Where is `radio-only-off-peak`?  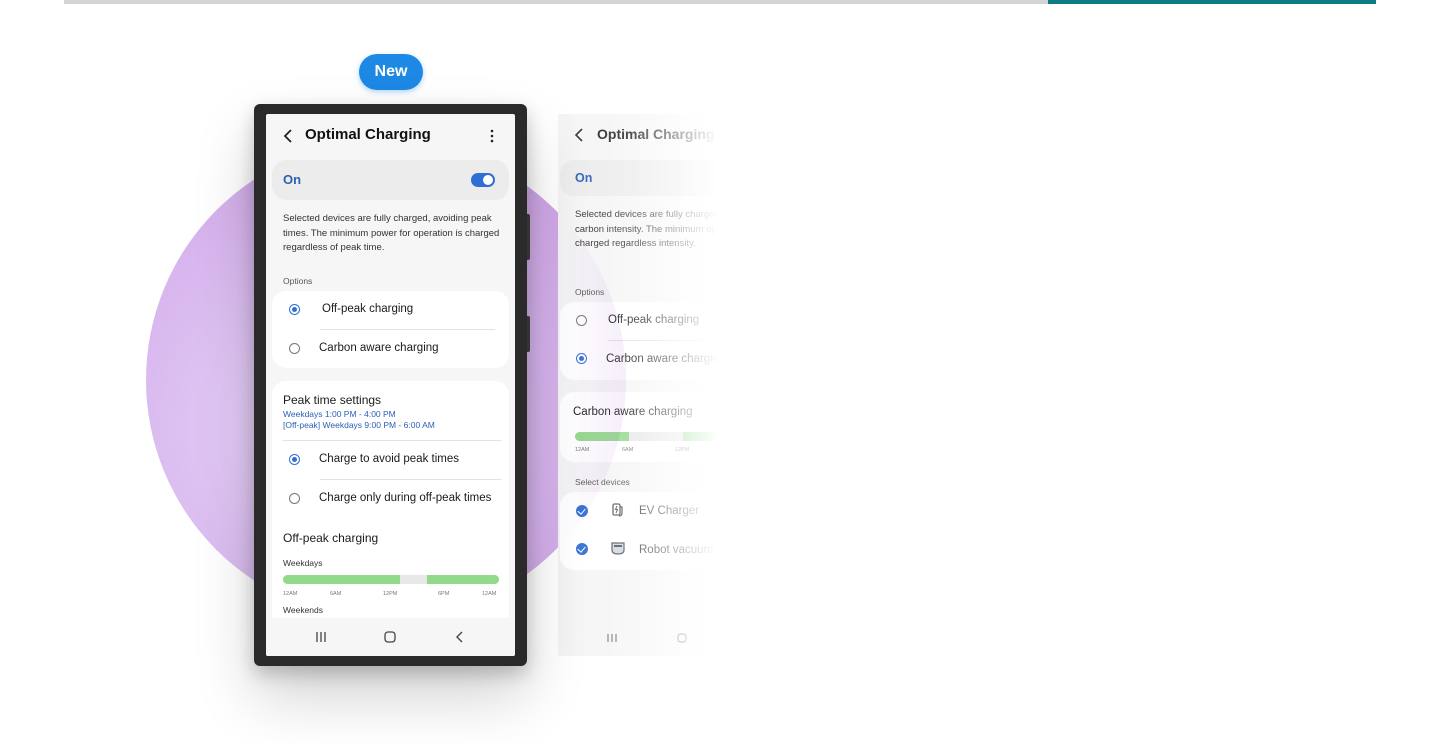 radio-only-off-peak is located at coordinates (294, 498).